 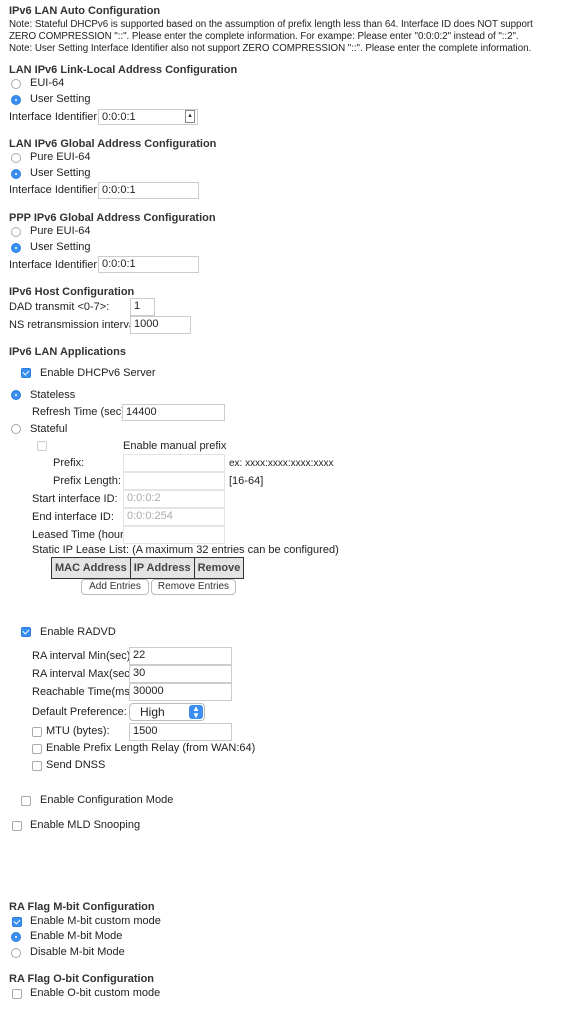 I want to click on send-dnss-label: Send DNSS, so click(x=76, y=765).